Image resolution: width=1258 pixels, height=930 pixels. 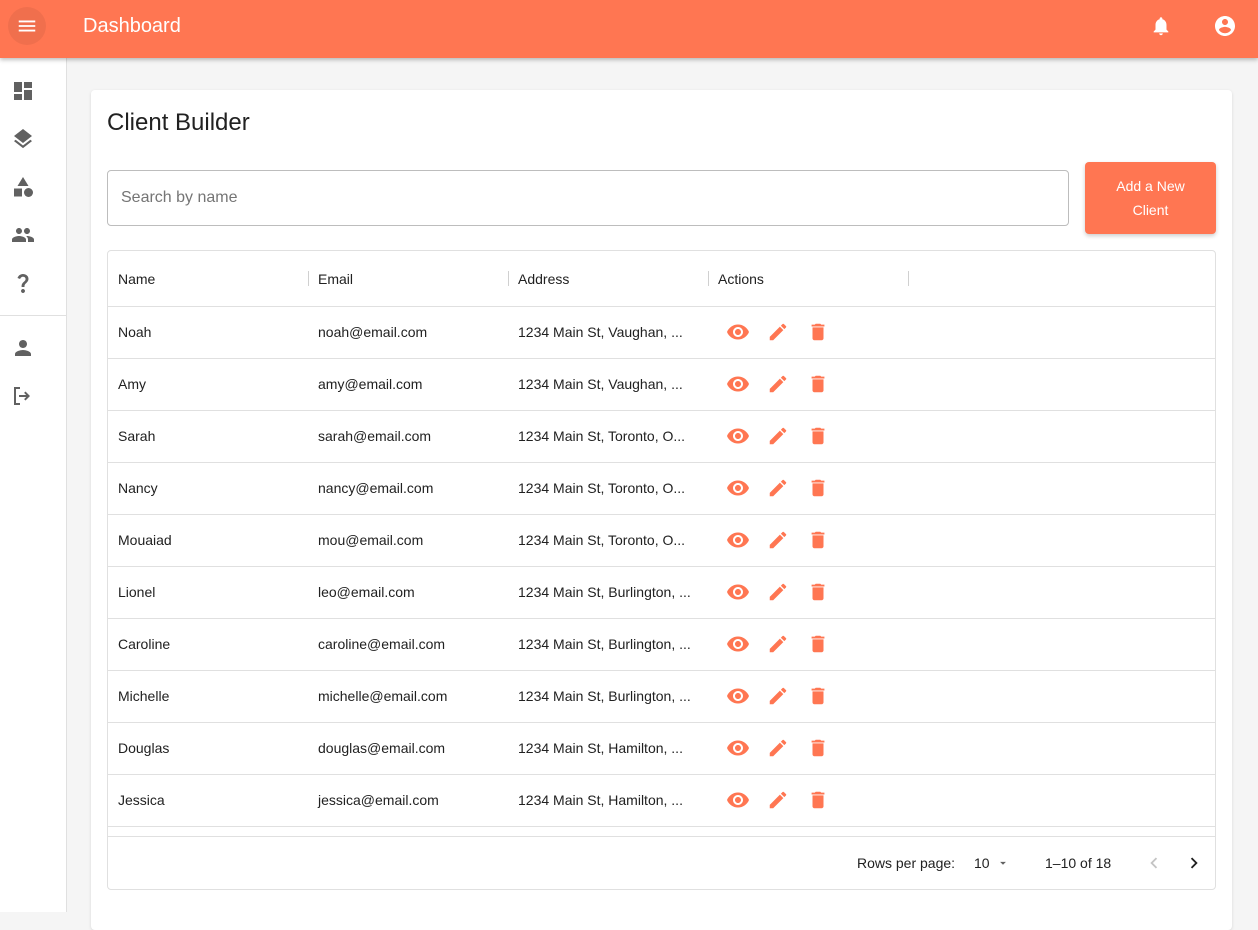 What do you see at coordinates (141, 800) in the screenshot?
I see `cell-name: Jessica` at bounding box center [141, 800].